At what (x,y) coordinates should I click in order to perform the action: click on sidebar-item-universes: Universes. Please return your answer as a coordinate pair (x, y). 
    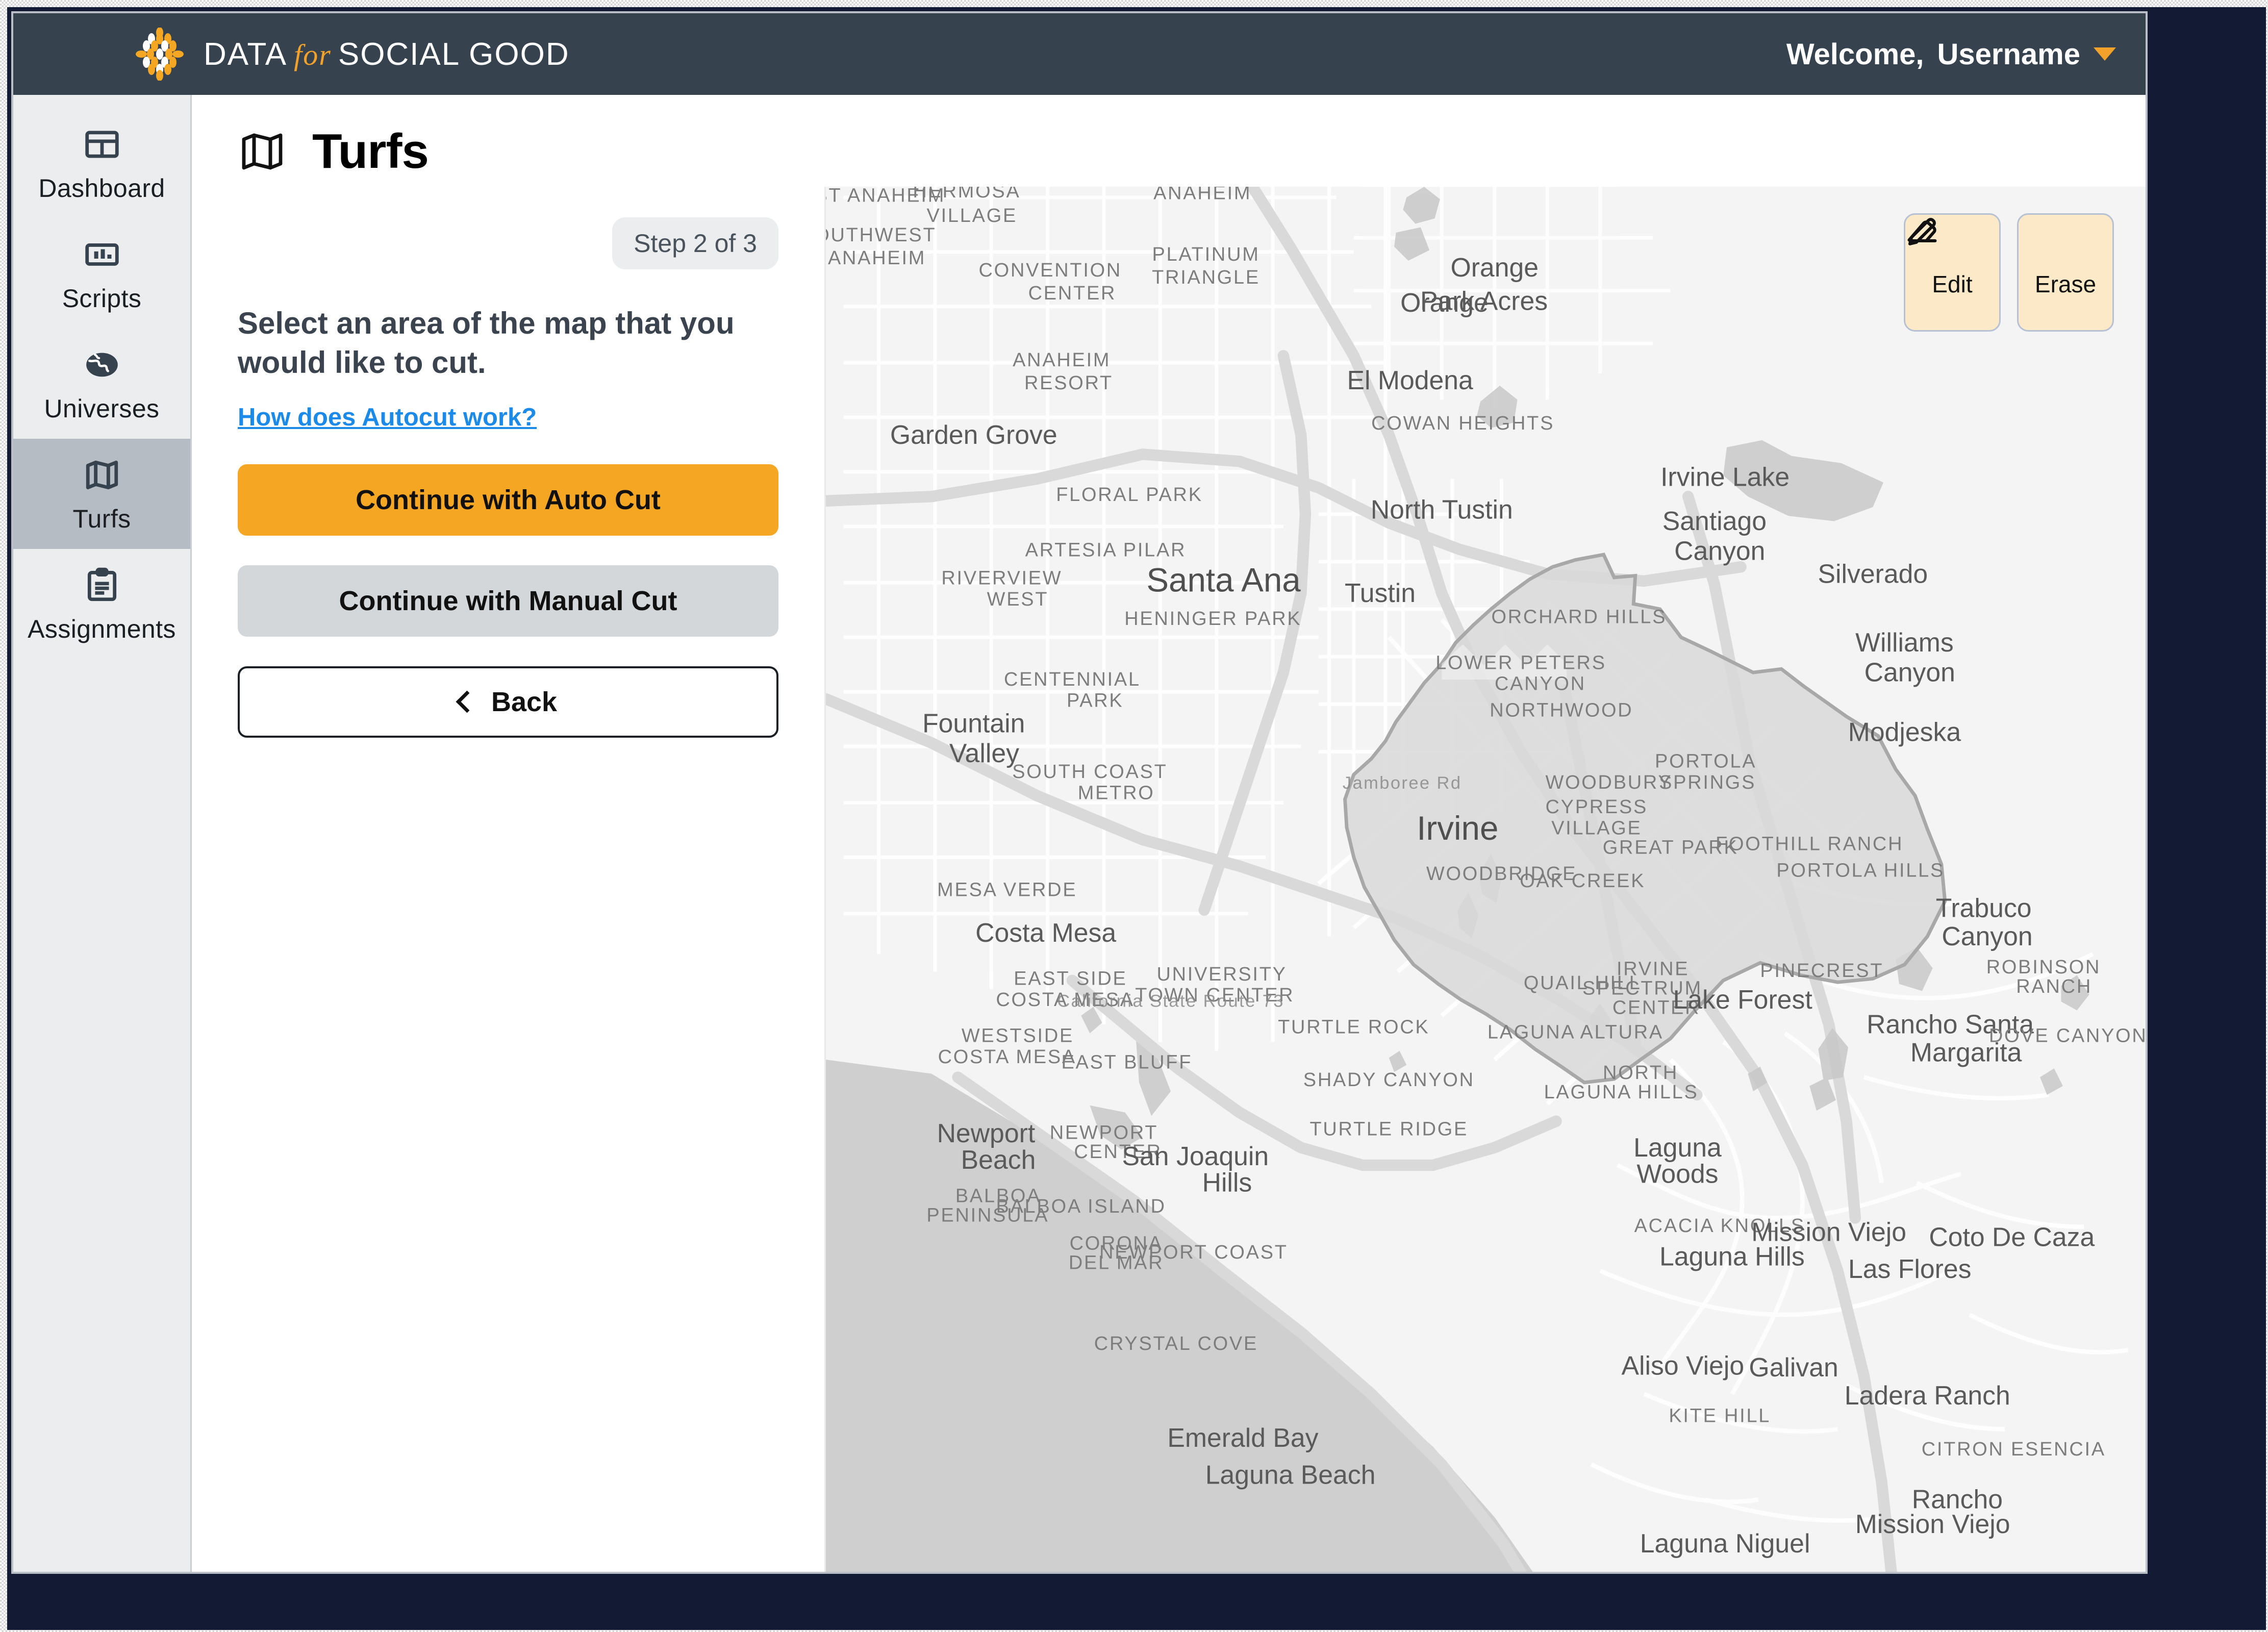
    Looking at the image, I should click on (101, 384).